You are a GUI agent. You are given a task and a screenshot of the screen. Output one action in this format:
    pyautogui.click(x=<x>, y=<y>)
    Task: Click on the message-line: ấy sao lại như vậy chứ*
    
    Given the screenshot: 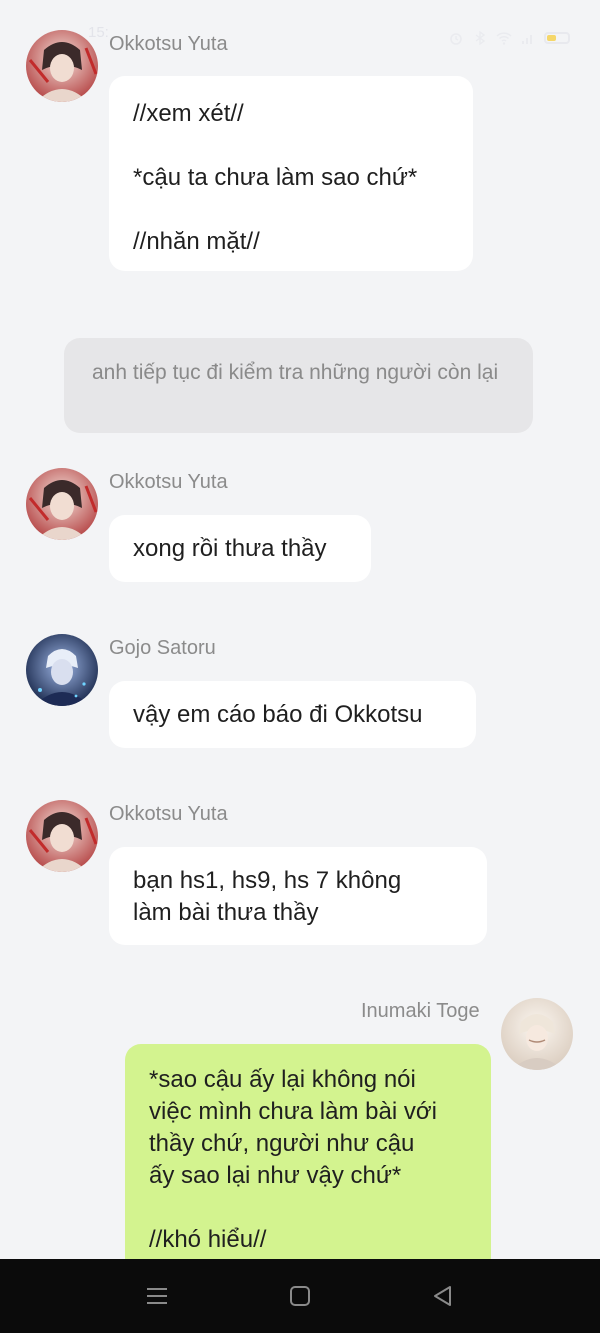 What is the action you would take?
    pyautogui.click(x=275, y=1175)
    